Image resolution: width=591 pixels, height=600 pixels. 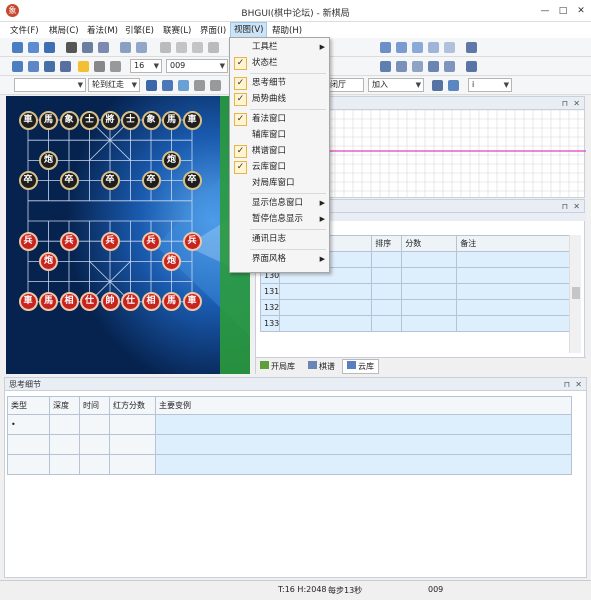 I want to click on board-edit-icon, so click(x=167, y=85).